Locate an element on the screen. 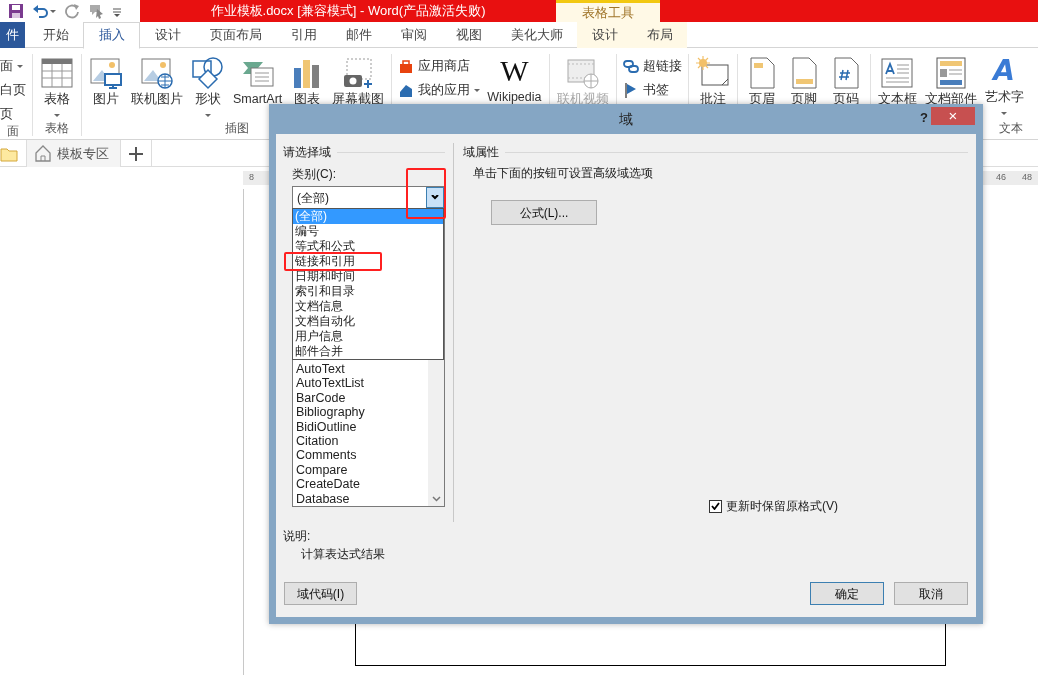 The image size is (1038, 677). ribbon-button: 形状 is located at coordinates (208, 87).